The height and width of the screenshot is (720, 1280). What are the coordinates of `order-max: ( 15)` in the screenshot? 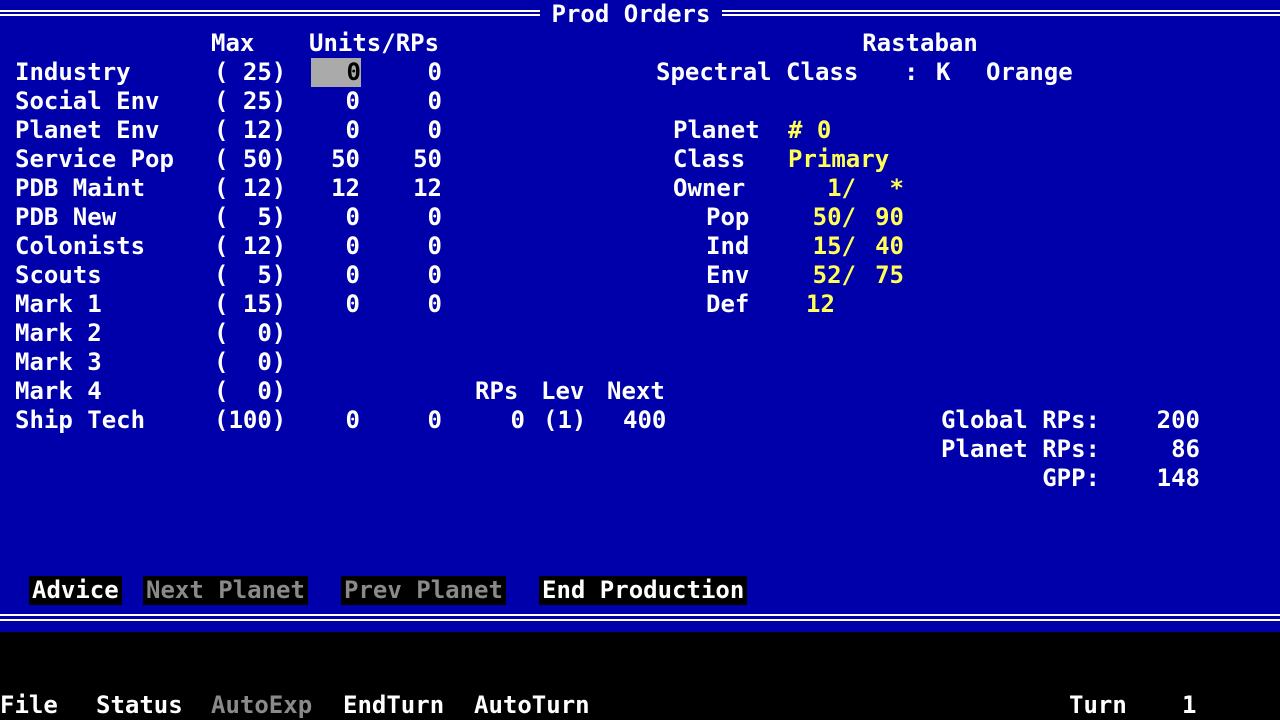 It's located at (250, 304).